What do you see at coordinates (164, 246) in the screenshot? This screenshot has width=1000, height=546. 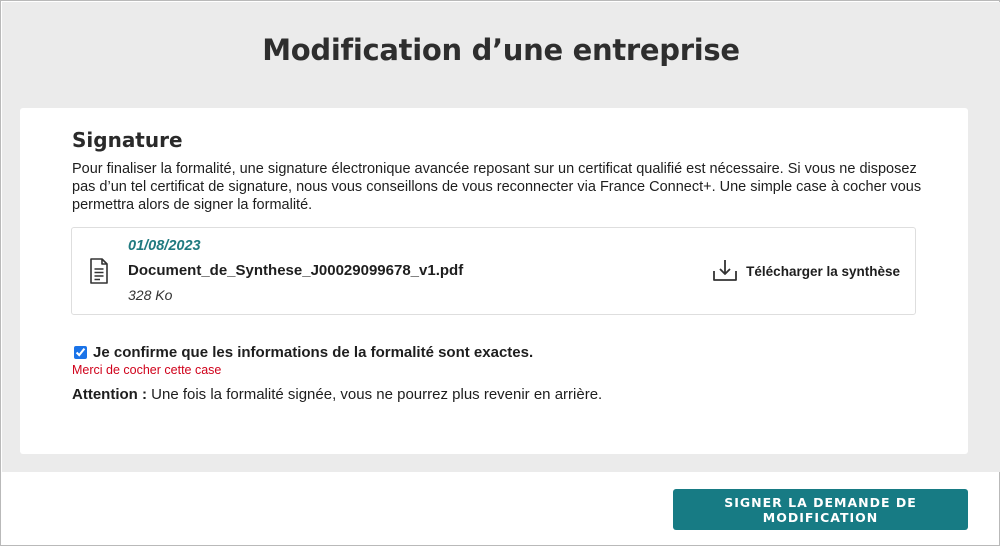 I see `document-date: 01/08/2023` at bounding box center [164, 246].